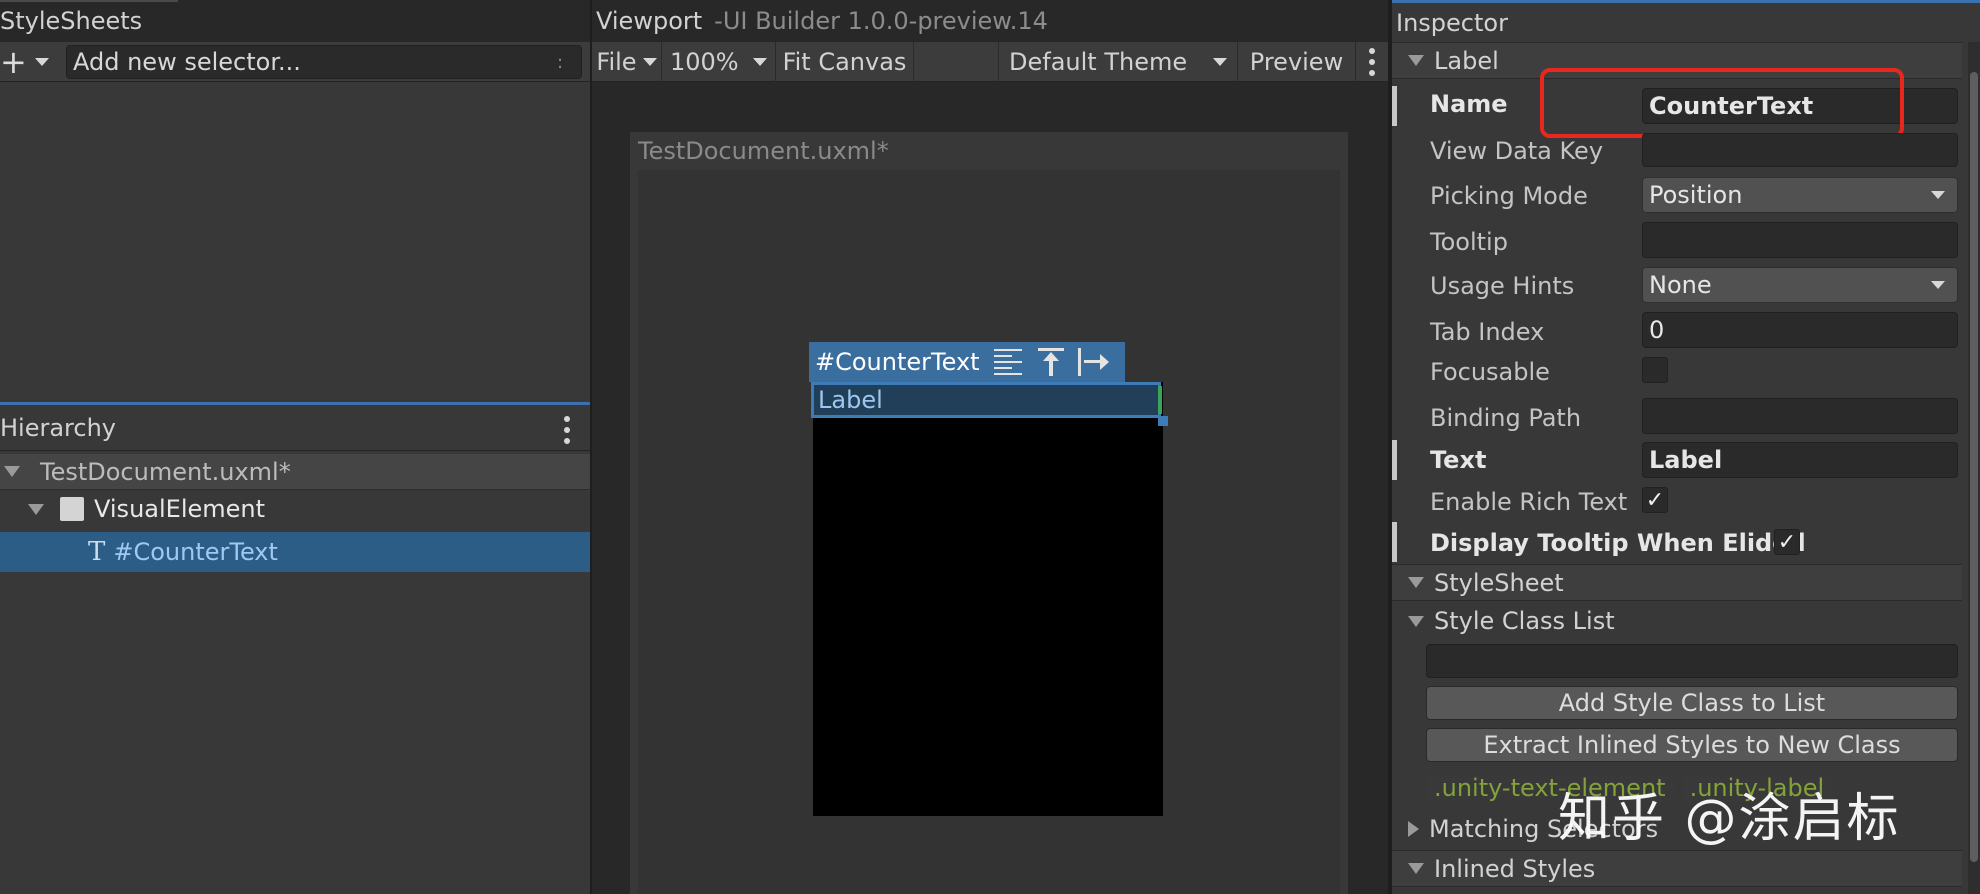  Describe the element at coordinates (1517, 151) in the screenshot. I see `view-data-key-label: View Data Key` at that location.